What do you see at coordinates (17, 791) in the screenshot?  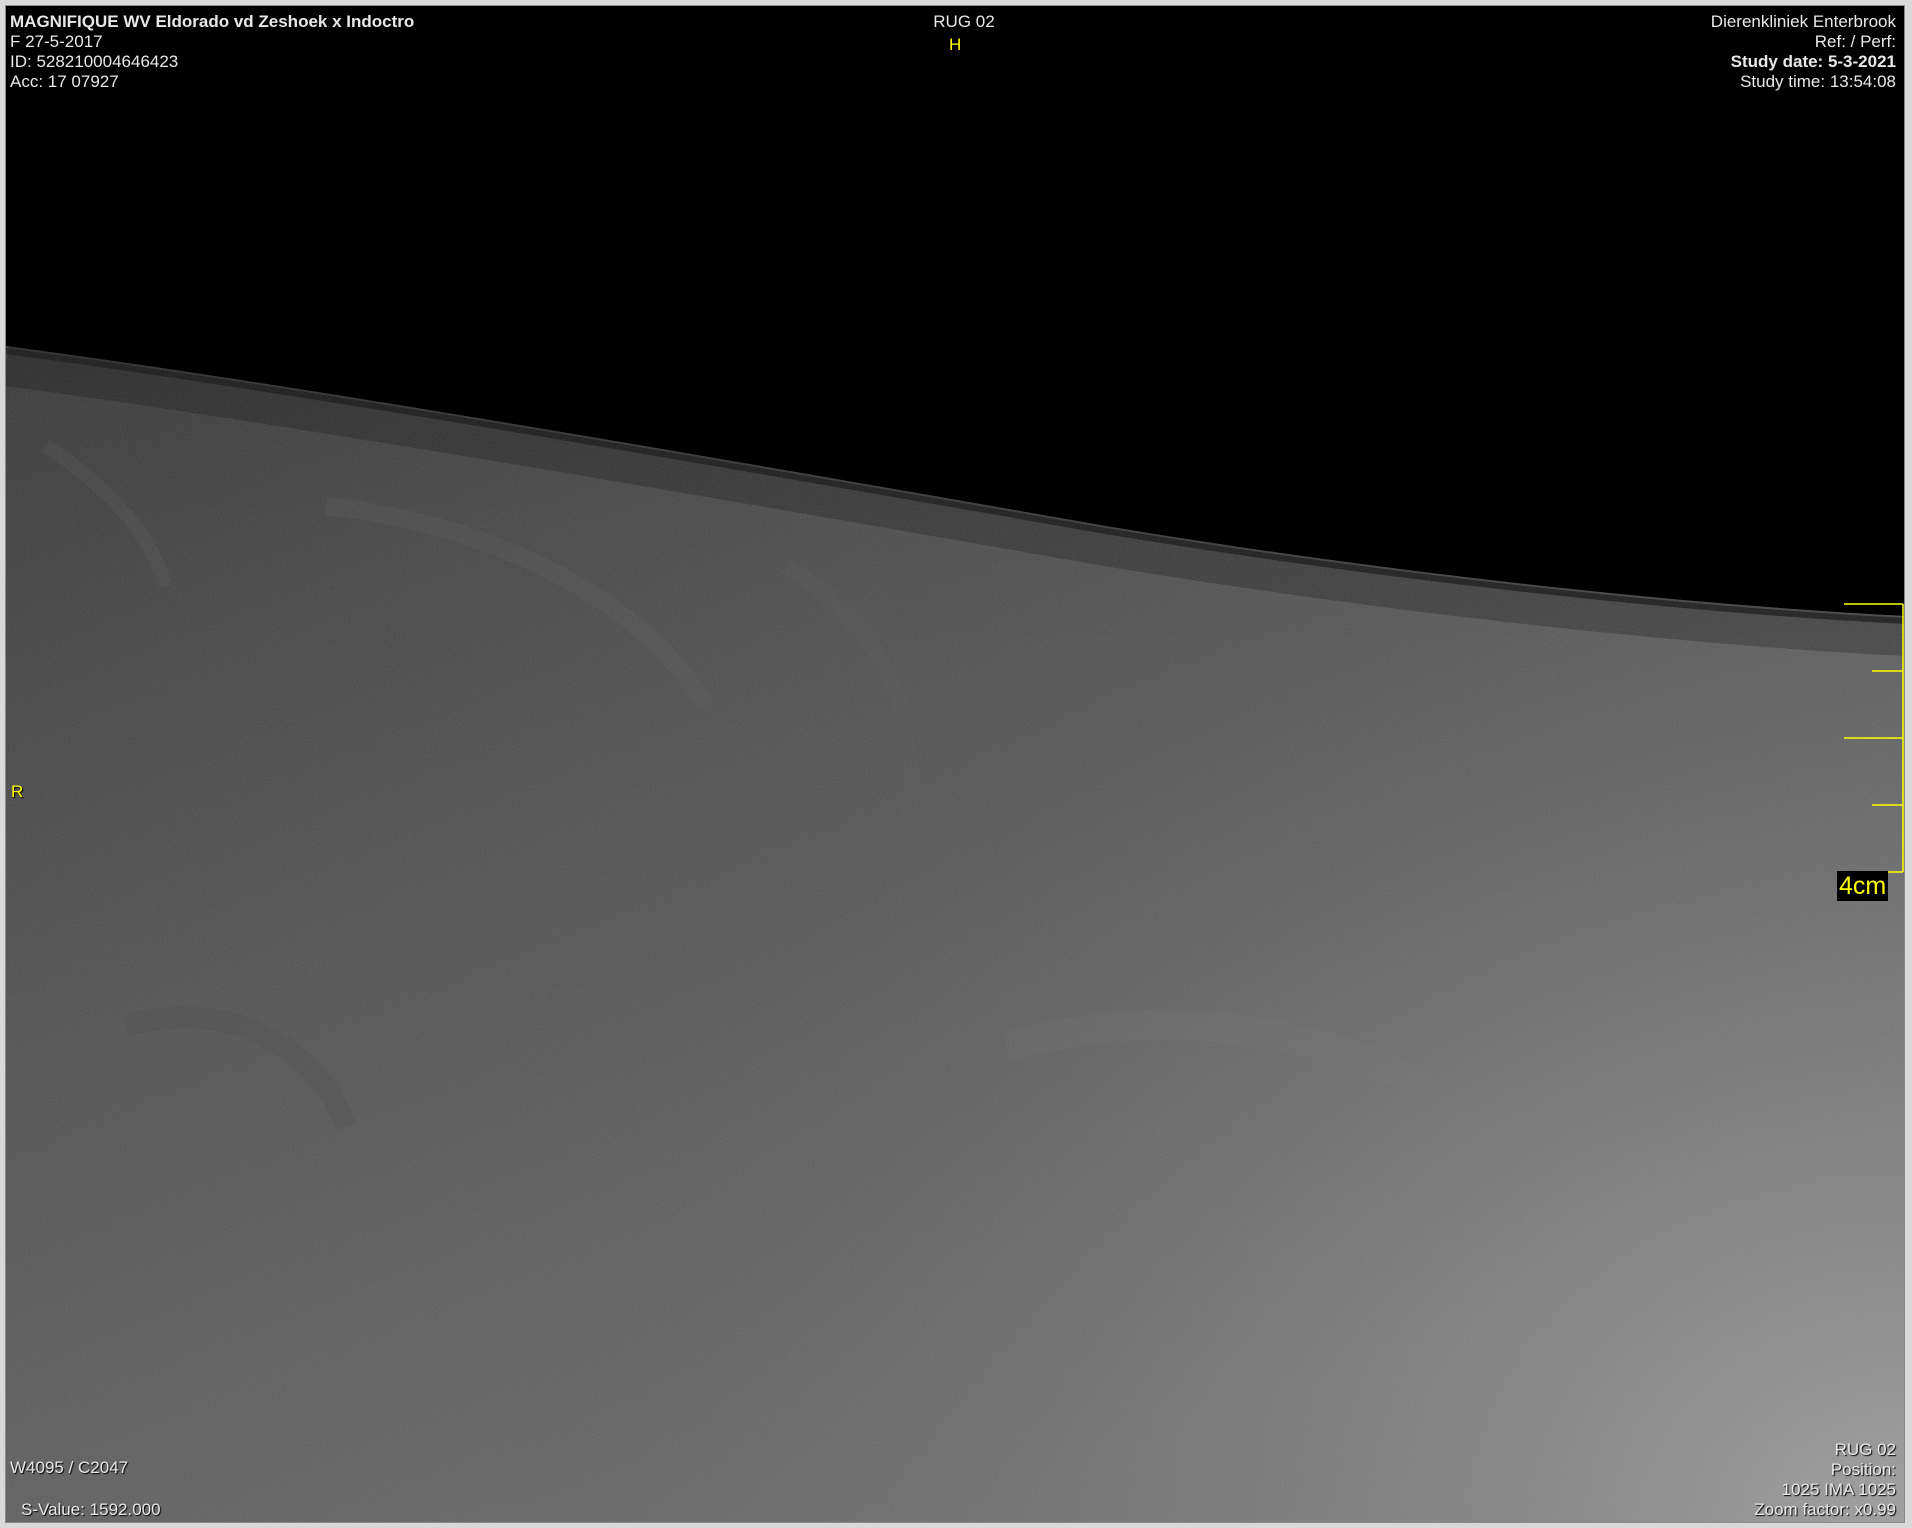 I see `orientation-marker-left: R` at bounding box center [17, 791].